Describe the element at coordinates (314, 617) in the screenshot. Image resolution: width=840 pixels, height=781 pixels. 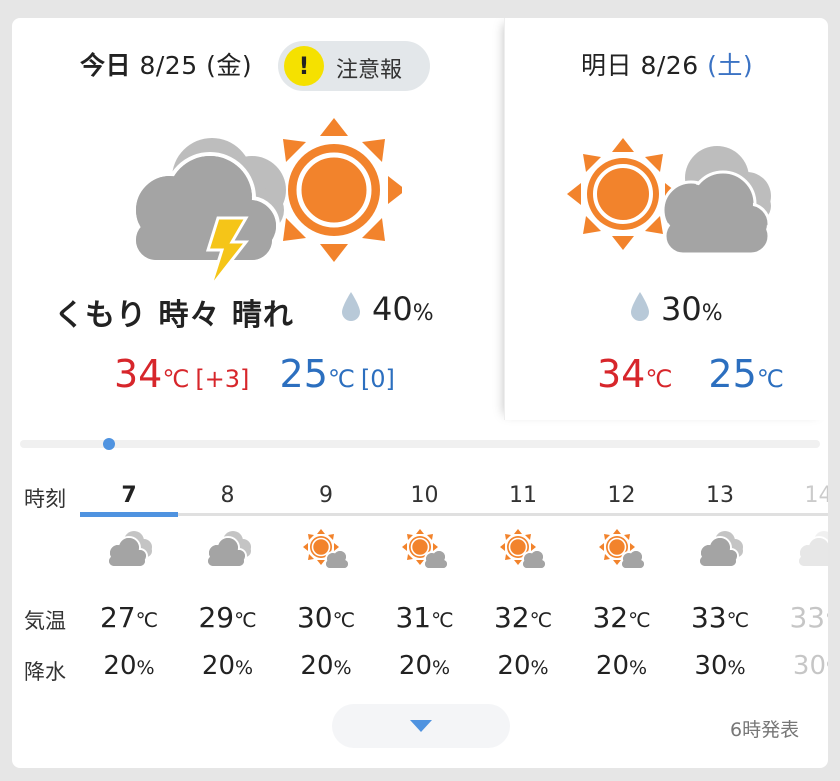
I see `hour-temp-value: 30` at that location.